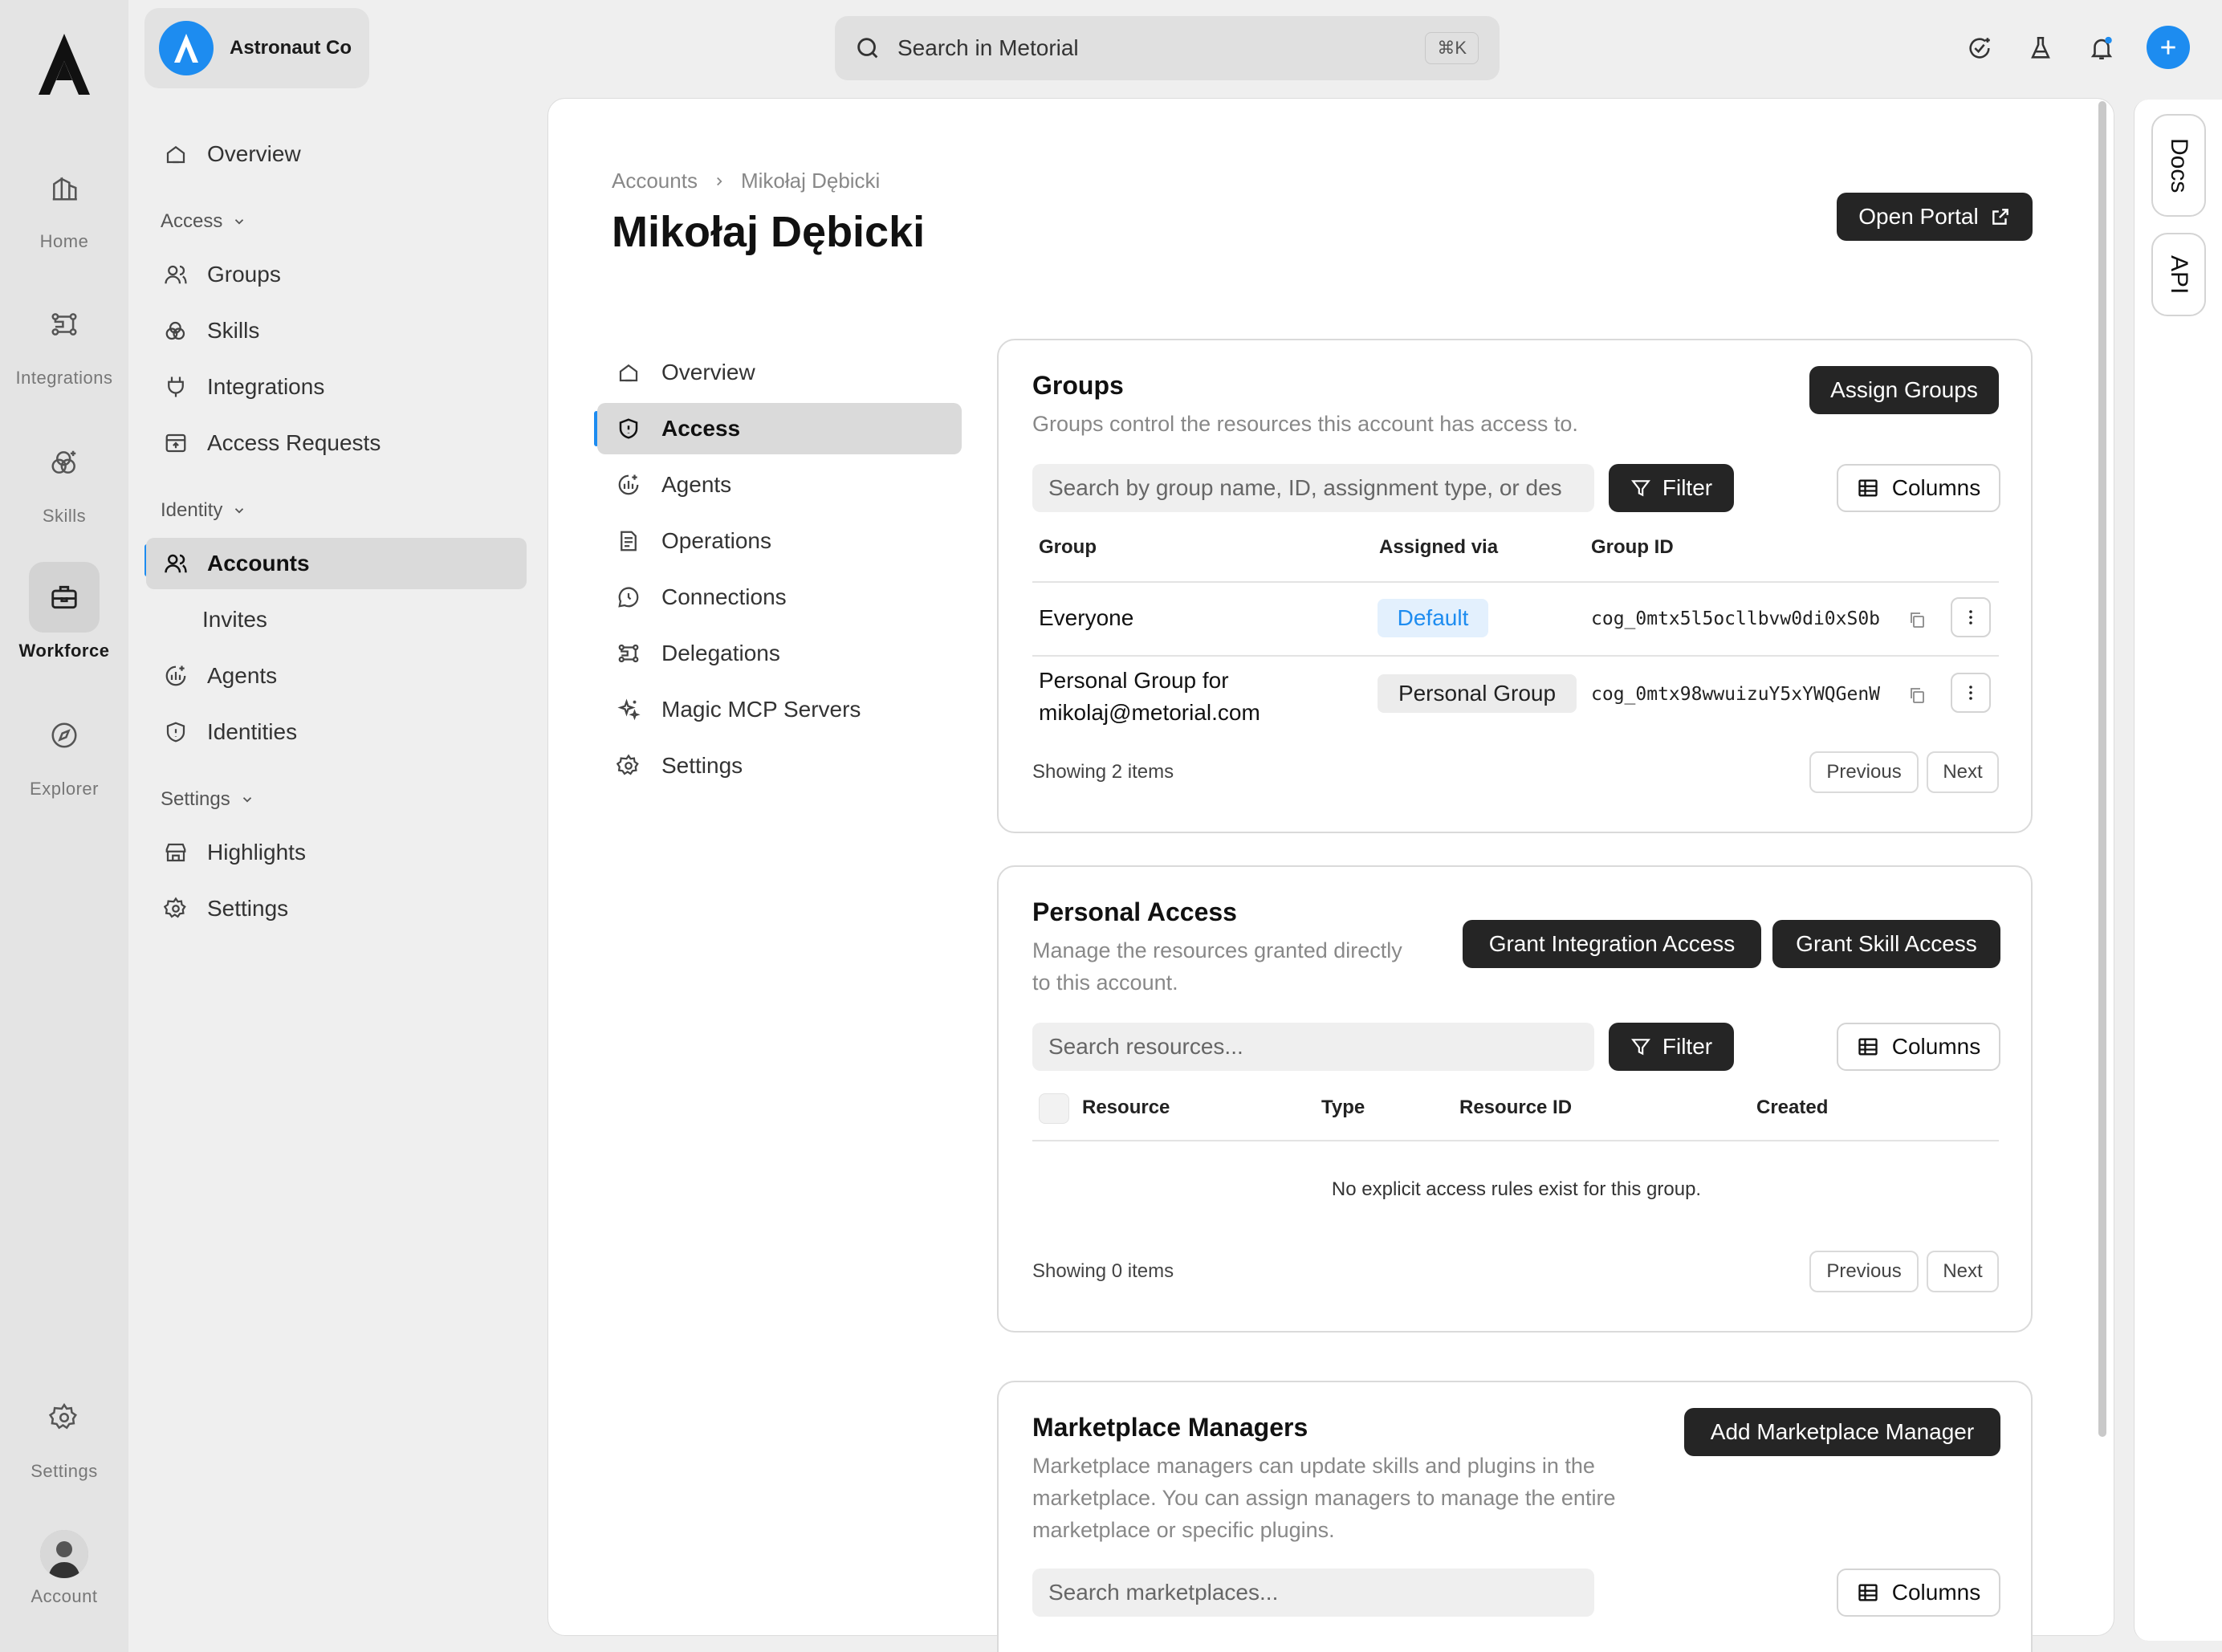 Image resolution: width=2222 pixels, height=1652 pixels. I want to click on sidebar-item-overview: Overview, so click(336, 154).